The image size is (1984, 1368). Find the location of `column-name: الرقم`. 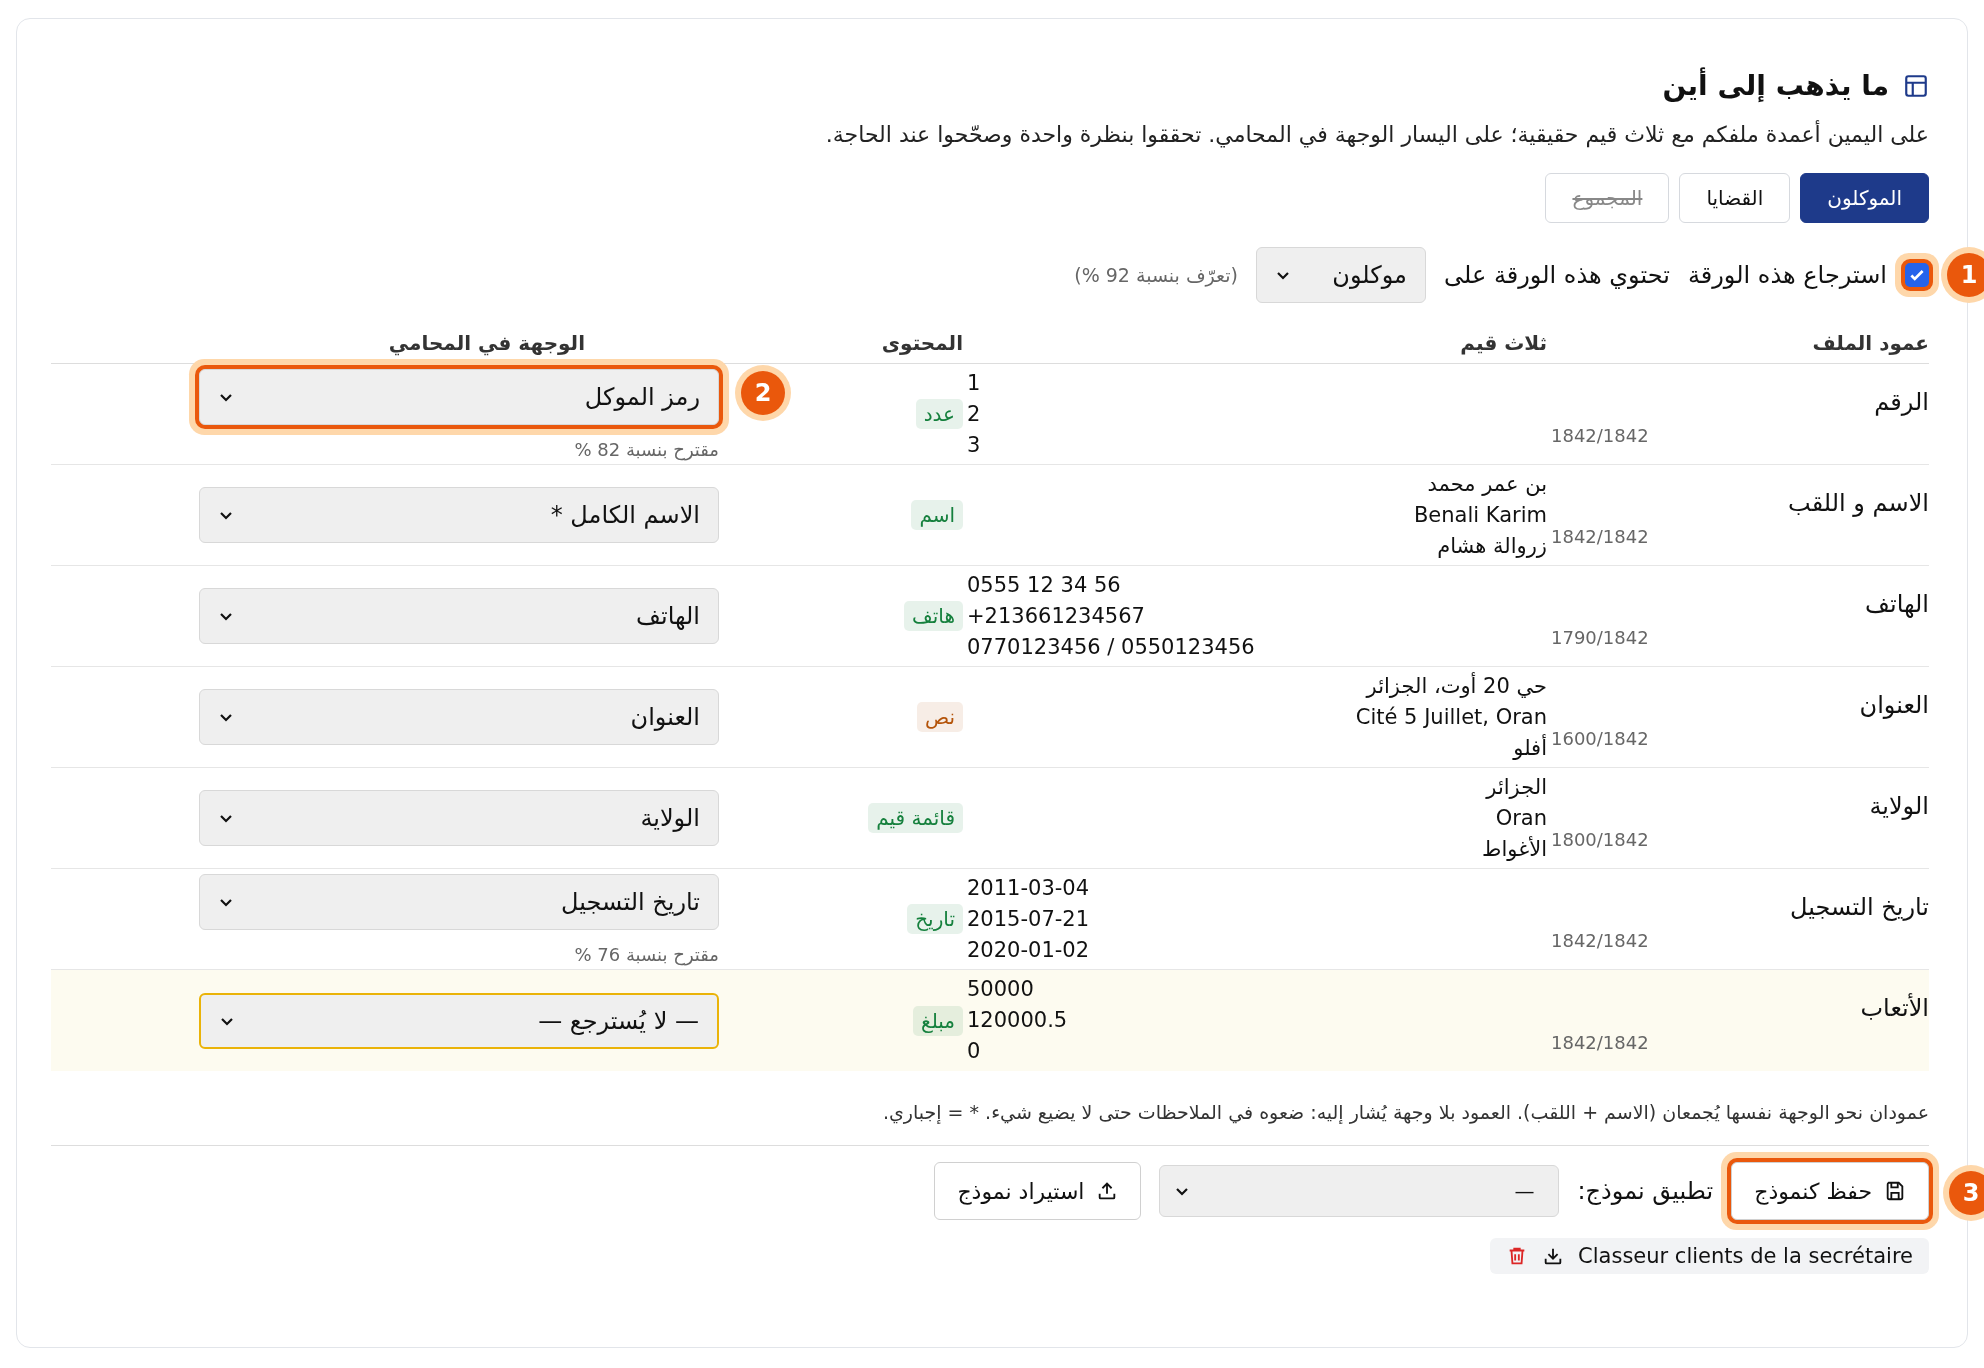

column-name: الرقم is located at coordinates (1901, 402).